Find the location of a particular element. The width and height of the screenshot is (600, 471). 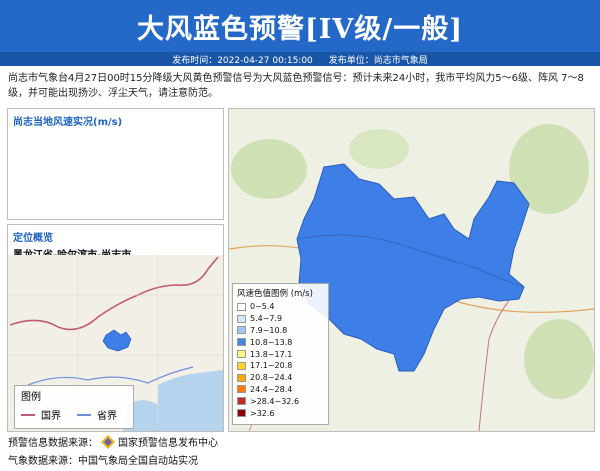

weather-source-line: 气象数据来源：中国气象局全国自动站实况 is located at coordinates (103, 459).